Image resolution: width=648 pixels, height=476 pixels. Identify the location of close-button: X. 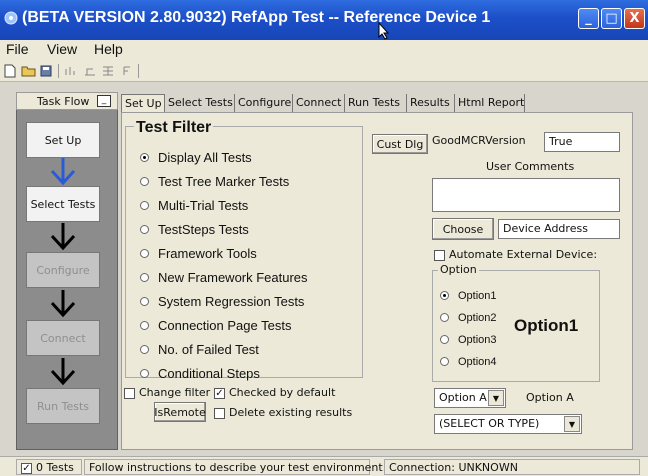
(634, 18).